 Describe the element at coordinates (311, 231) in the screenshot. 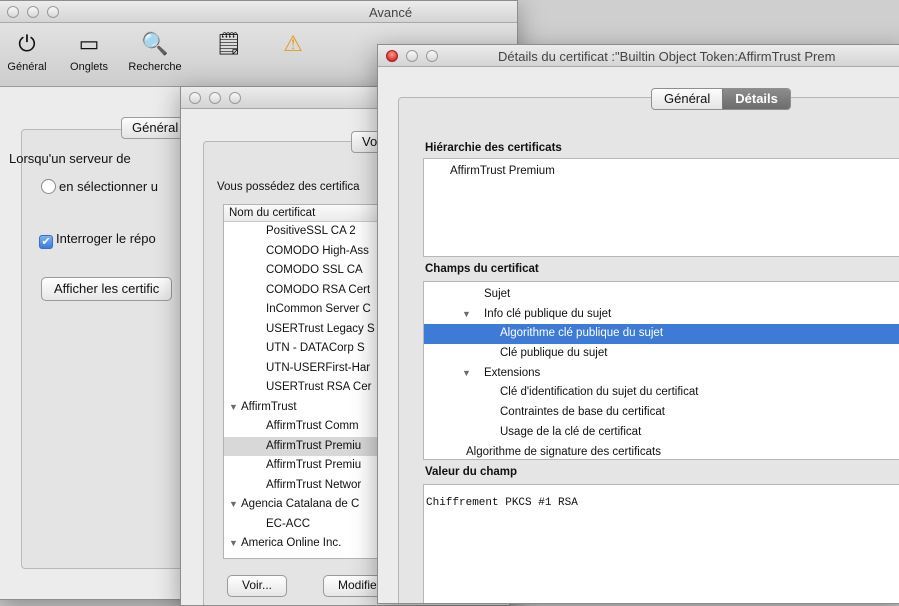

I see `certificate-name: PositiveSSL CA 2` at that location.